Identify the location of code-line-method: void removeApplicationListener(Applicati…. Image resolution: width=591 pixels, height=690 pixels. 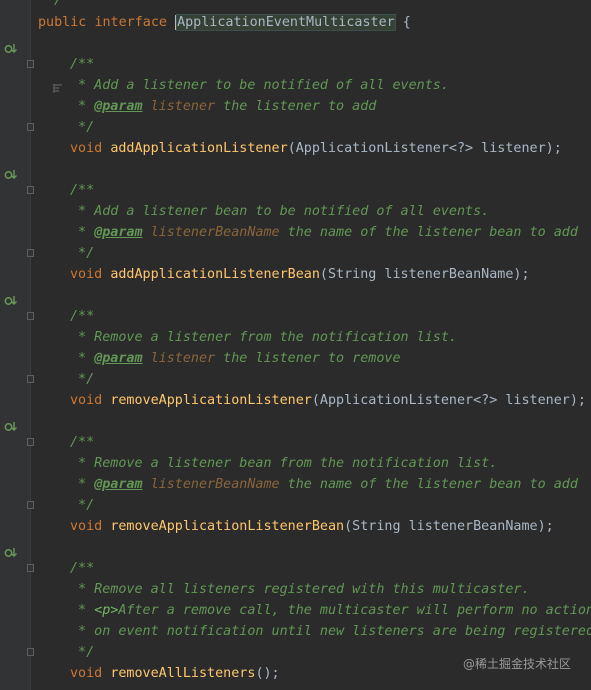
(295, 410).